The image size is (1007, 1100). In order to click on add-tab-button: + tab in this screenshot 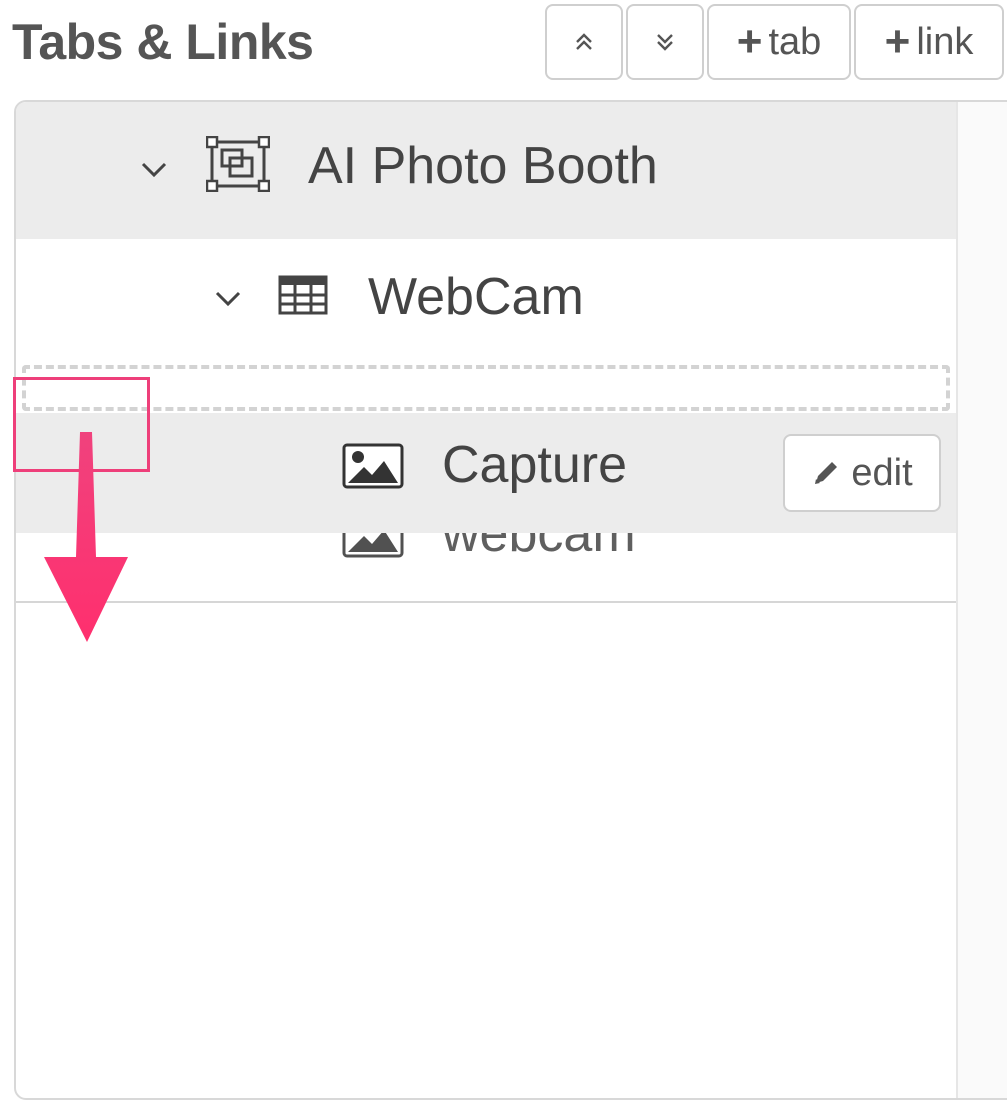, I will do `click(779, 42)`.